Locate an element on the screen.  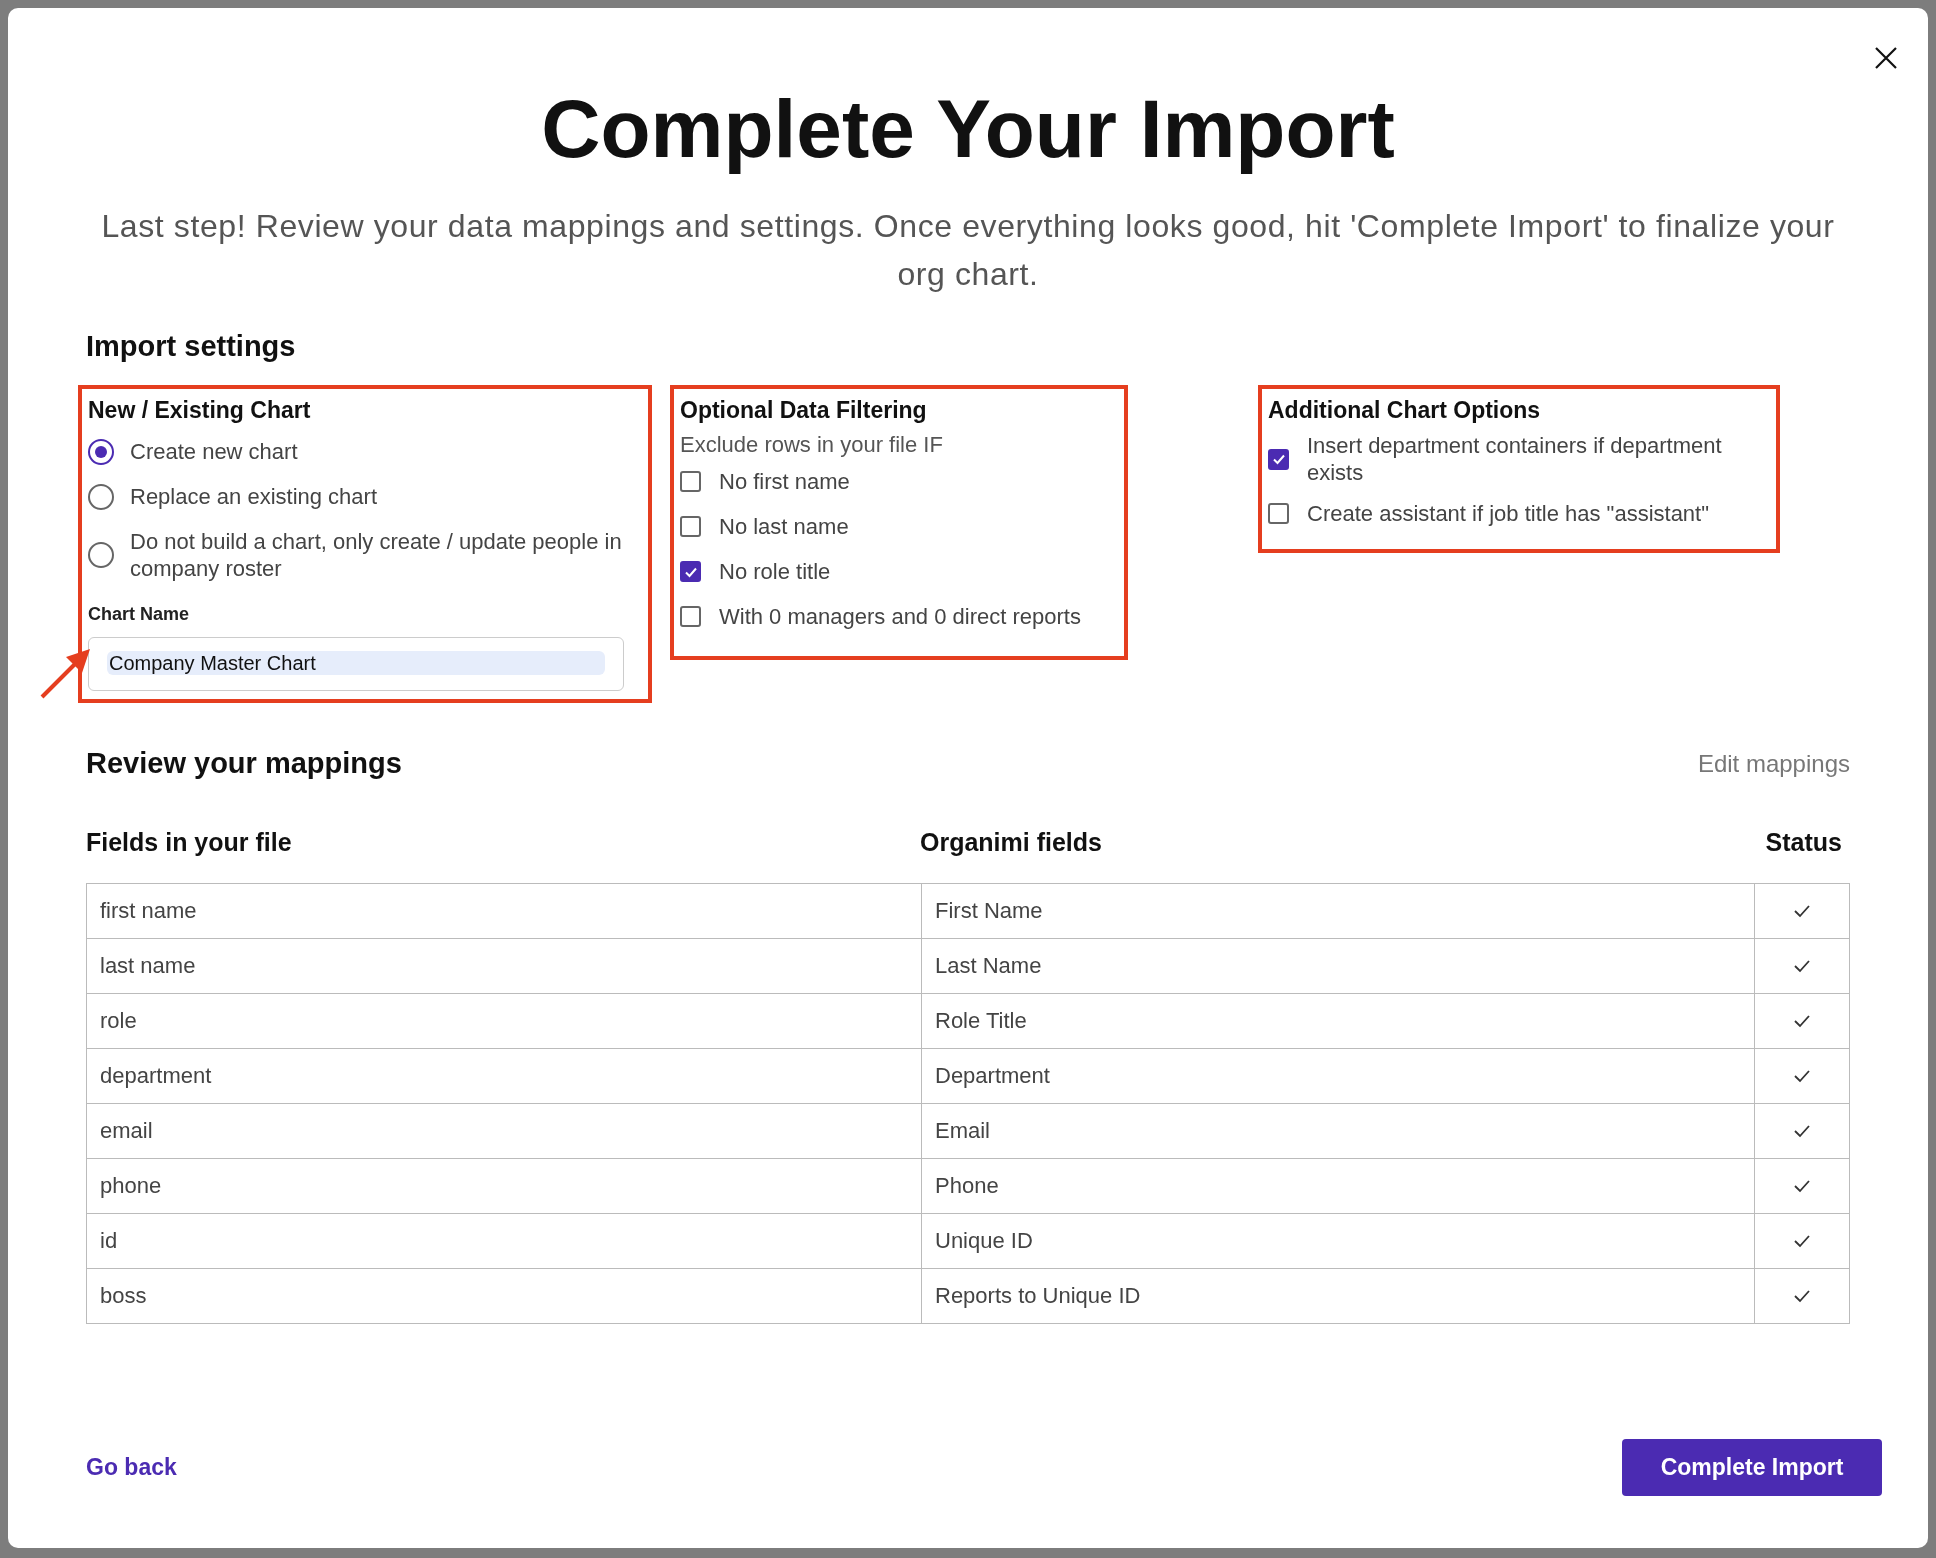
filter-intro: Exclude rows in your file IF is located at coordinates (812, 445).